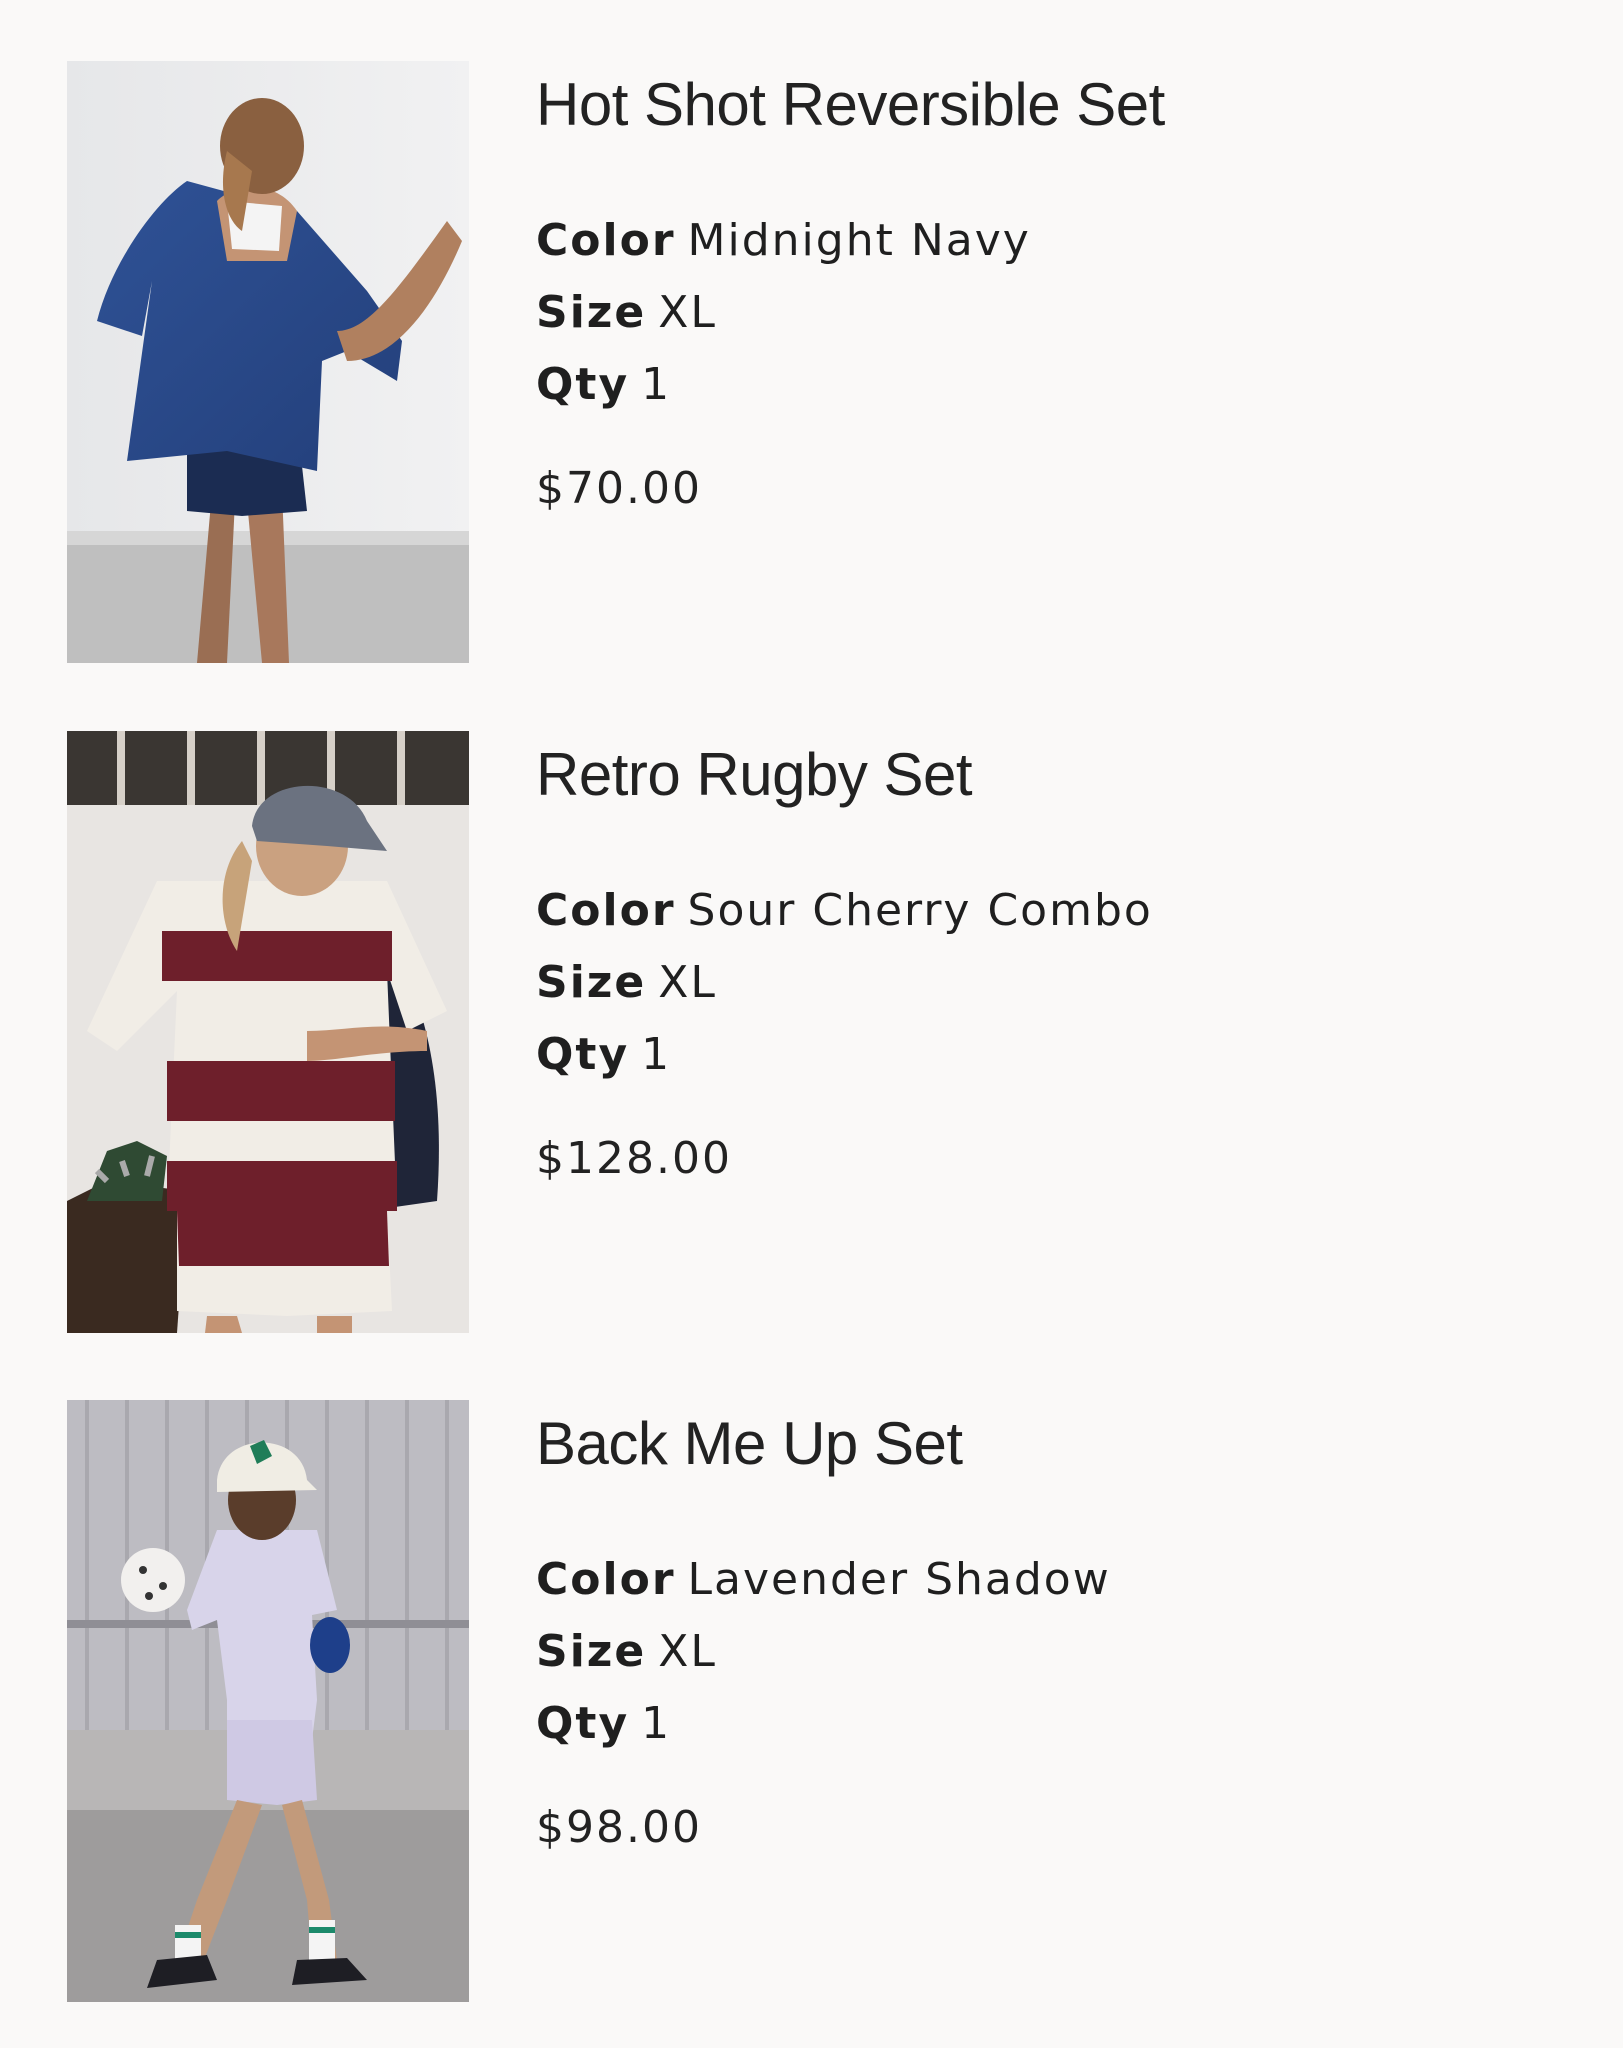 This screenshot has height=2048, width=1623. Describe the element at coordinates (634, 1158) in the screenshot. I see `item-price: $128.00` at that location.